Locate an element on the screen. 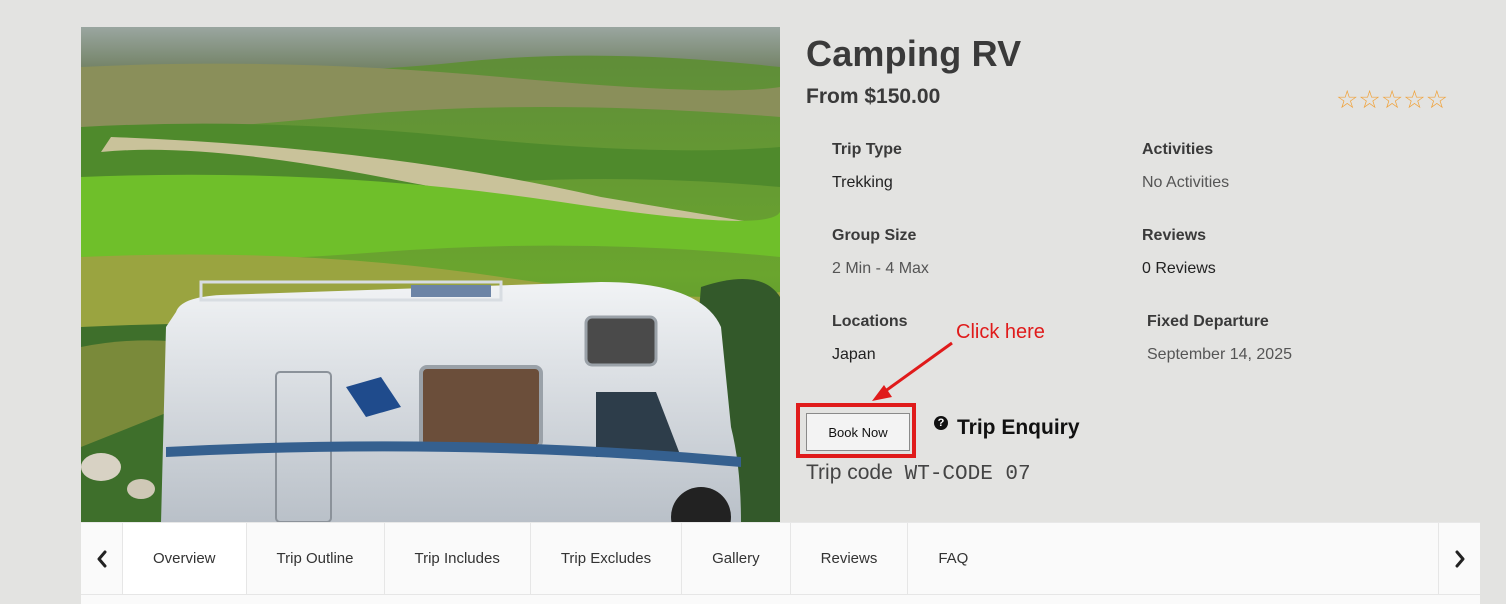  activities-value: No Activities is located at coordinates (1186, 182).